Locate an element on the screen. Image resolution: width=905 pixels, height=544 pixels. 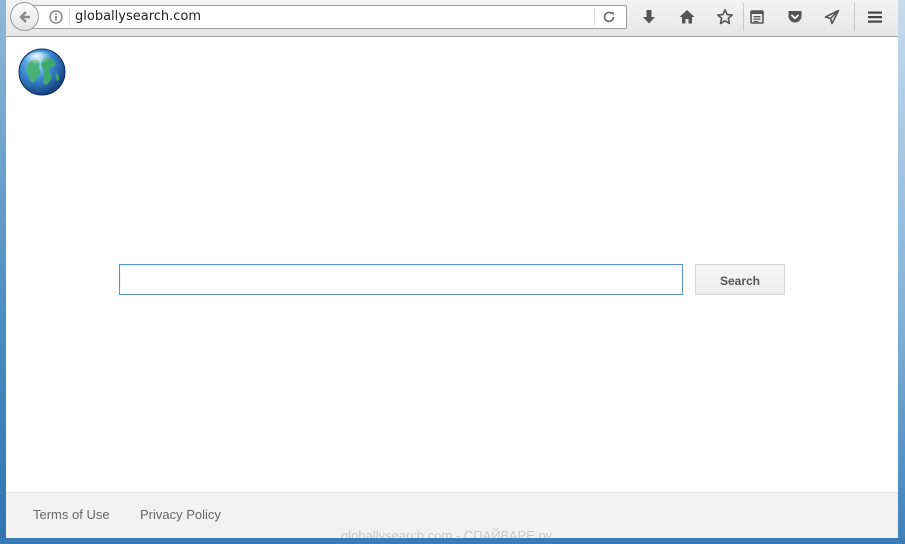
globe-icon is located at coordinates (42, 72).